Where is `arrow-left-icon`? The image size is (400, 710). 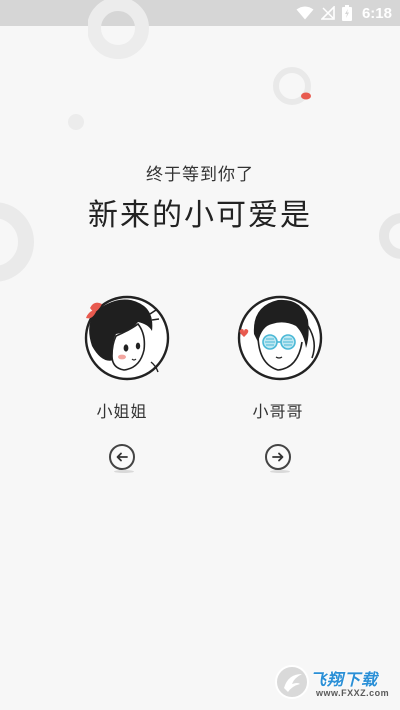 arrow-left-icon is located at coordinates (122, 457).